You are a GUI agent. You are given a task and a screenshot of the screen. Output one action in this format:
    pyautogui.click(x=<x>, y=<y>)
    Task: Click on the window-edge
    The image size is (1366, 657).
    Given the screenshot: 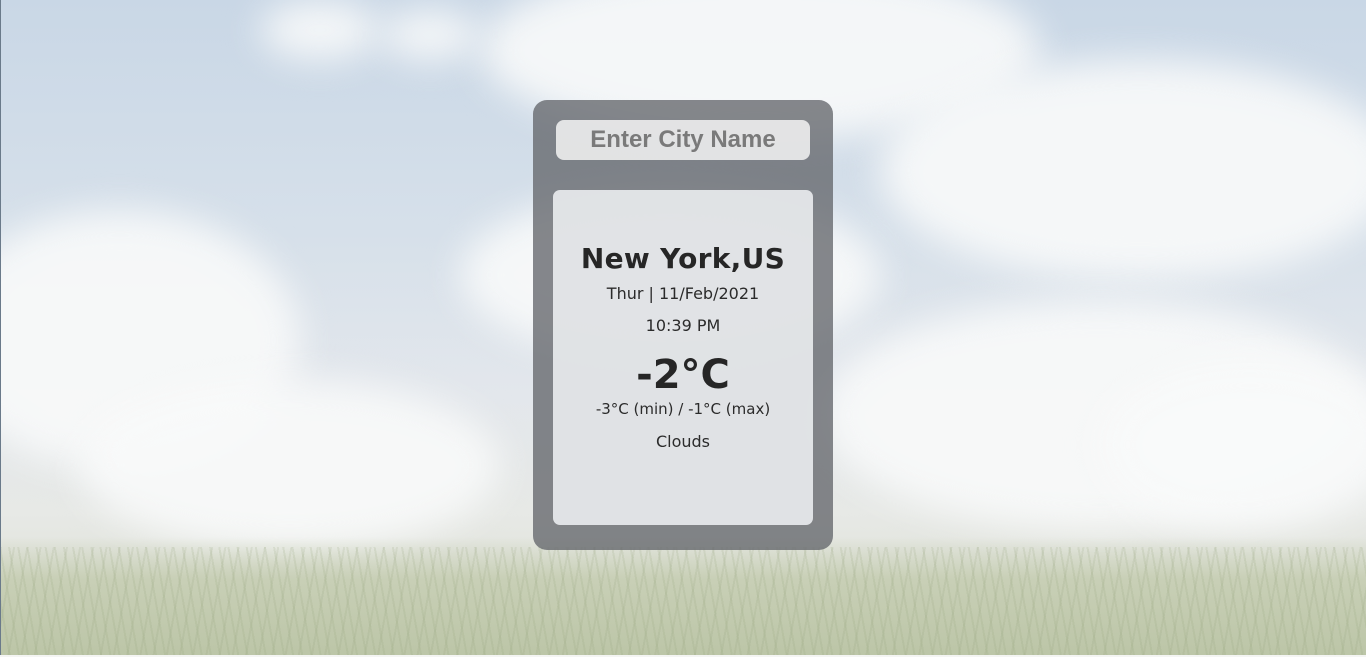 What is the action you would take?
    pyautogui.click(x=0, y=328)
    